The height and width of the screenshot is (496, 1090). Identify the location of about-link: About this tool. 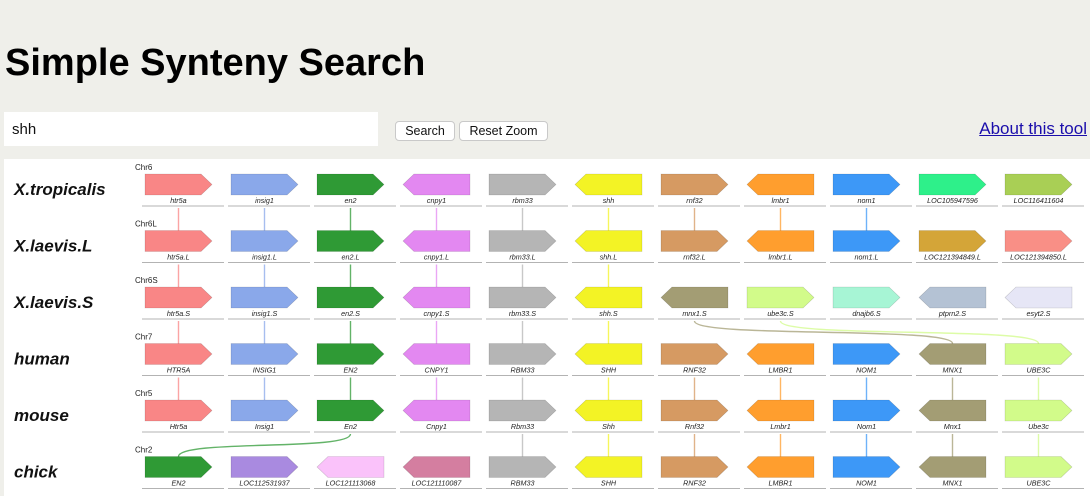
(1033, 129).